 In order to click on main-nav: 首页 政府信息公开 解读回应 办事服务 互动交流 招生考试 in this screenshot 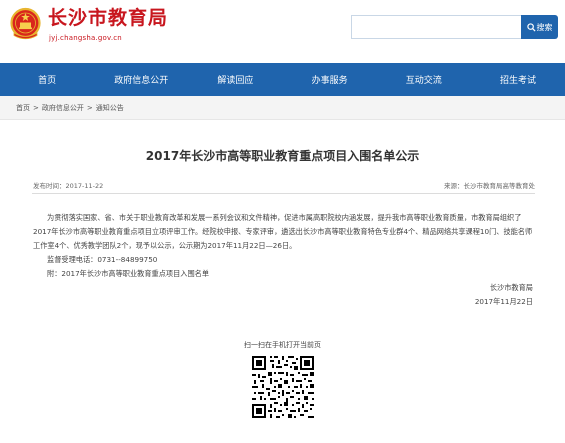, I will do `click(282, 79)`.